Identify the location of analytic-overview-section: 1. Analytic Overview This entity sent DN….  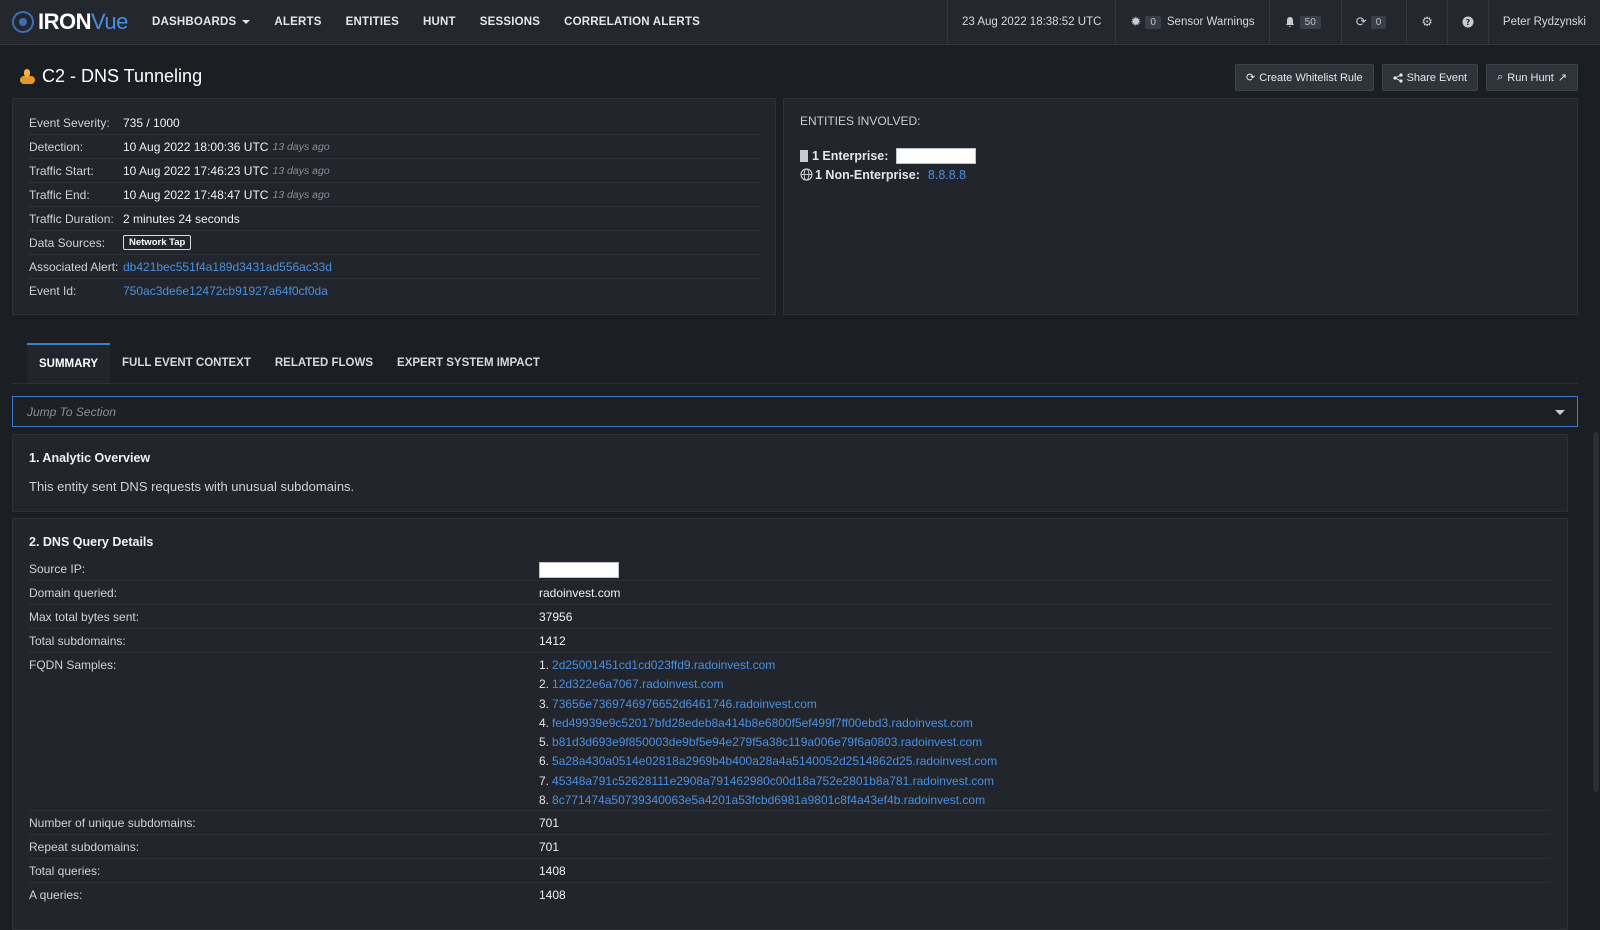
(790, 473).